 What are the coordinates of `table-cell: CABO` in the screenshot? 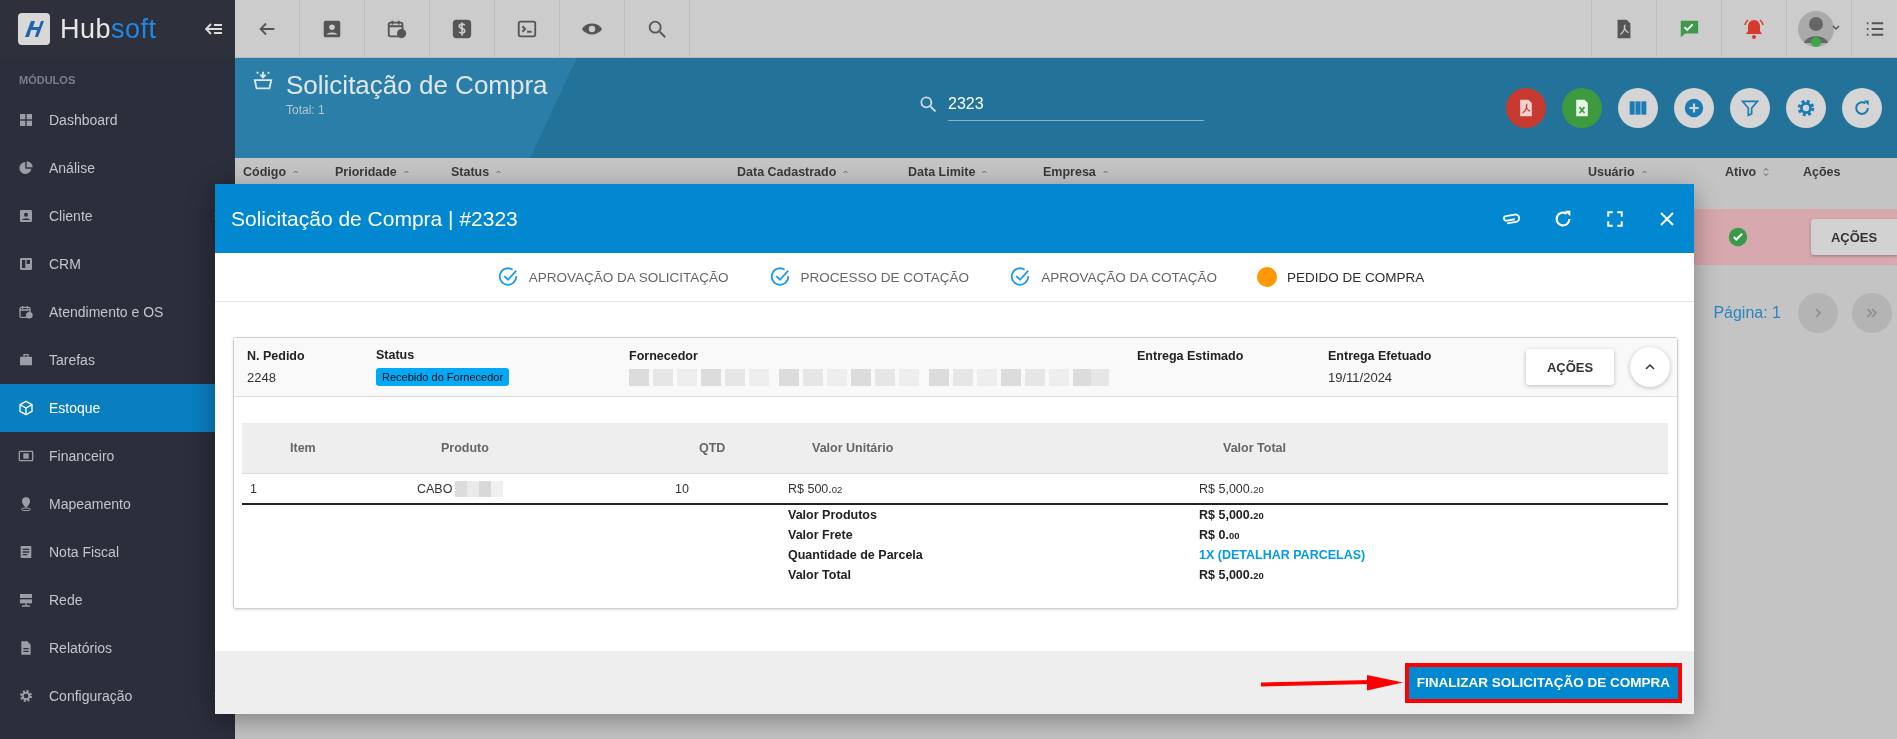 It's located at (435, 488).